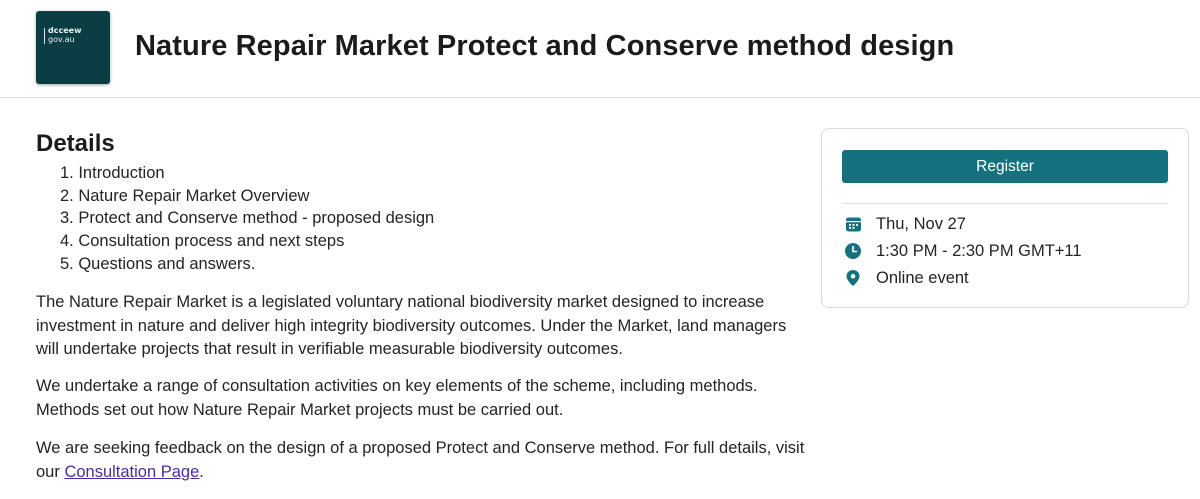 The image size is (1200, 499). Describe the element at coordinates (922, 277) in the screenshot. I see `event-location: Online event` at that location.